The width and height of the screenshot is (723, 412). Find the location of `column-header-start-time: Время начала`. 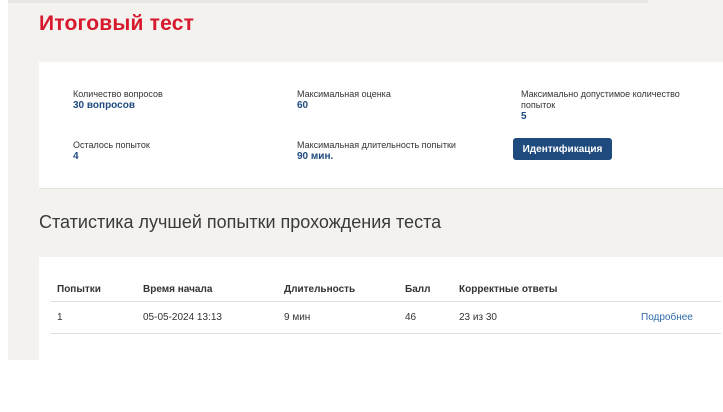

column-header-start-time: Время начала is located at coordinates (207, 289).